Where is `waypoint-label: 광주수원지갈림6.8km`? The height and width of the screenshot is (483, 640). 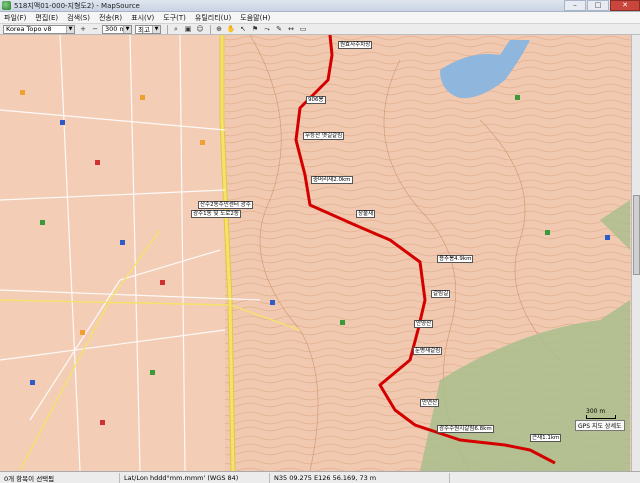 waypoint-label: 광주수원지갈림6.8km is located at coordinates (465, 429).